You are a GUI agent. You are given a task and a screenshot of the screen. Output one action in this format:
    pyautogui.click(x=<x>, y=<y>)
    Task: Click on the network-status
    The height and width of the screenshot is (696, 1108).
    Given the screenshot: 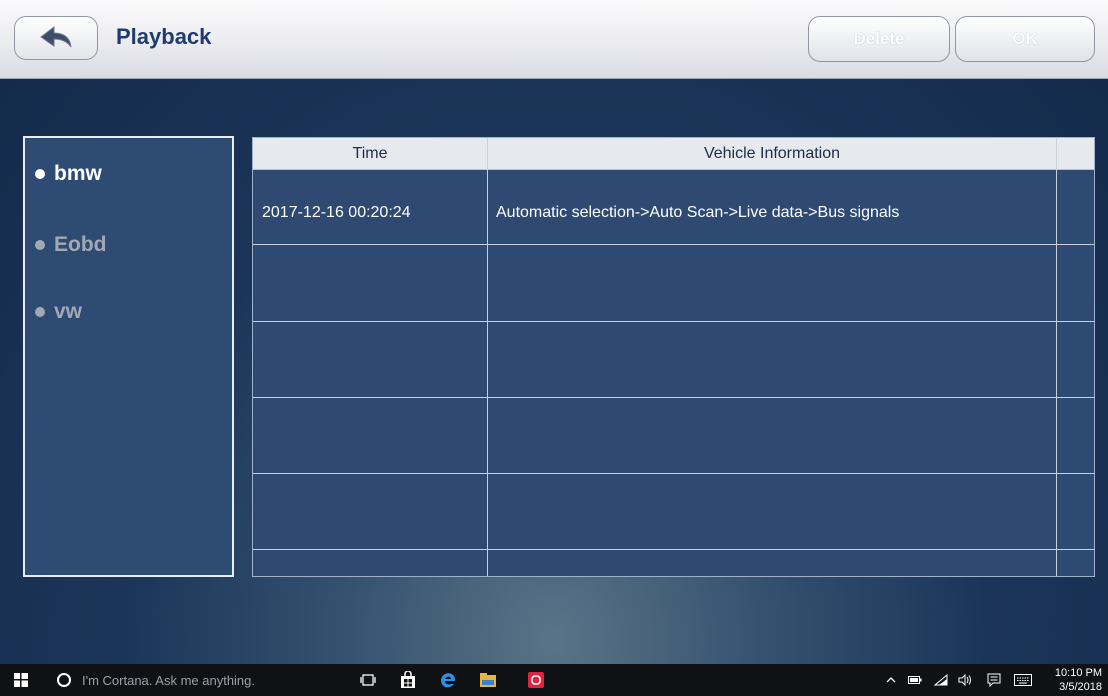 What is the action you would take?
    pyautogui.click(x=941, y=680)
    